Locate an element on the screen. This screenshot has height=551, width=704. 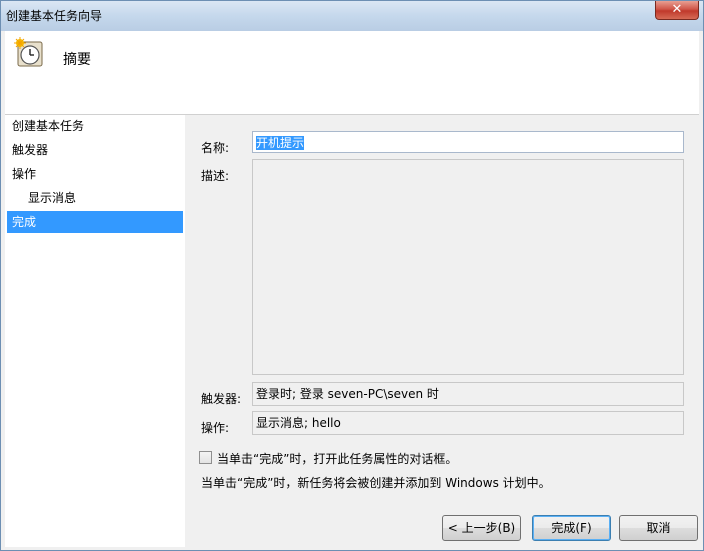
action-label: 操作: is located at coordinates (215, 428).